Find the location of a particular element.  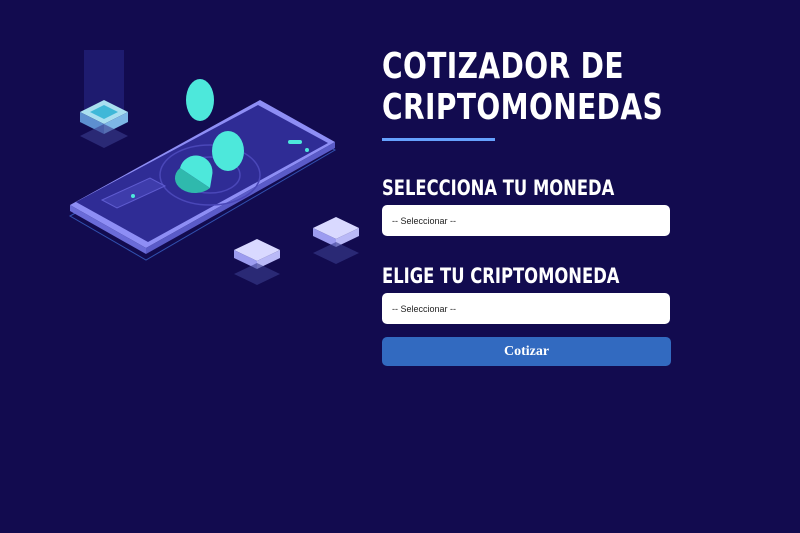

currency-select-value: -- Seleccionar -- is located at coordinates (424, 220).